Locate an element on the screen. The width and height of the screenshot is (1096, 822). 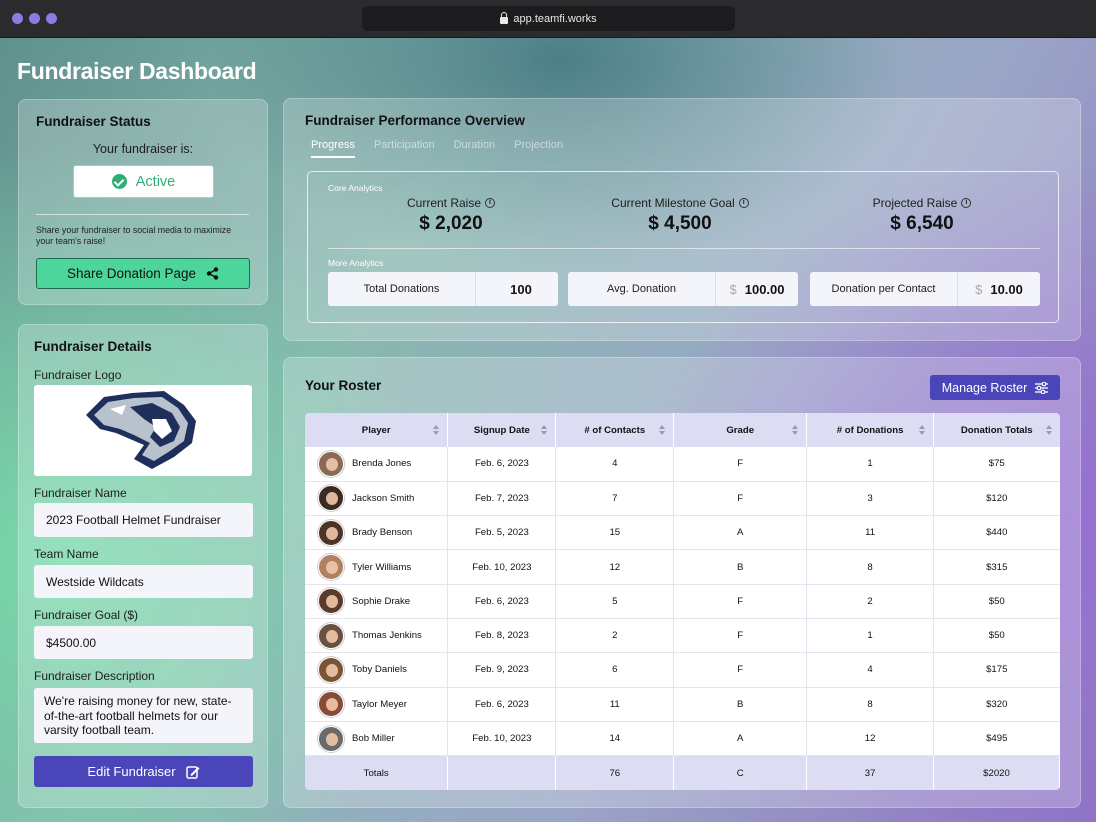
player-cell: Jackson Smith is located at coordinates (377, 499).